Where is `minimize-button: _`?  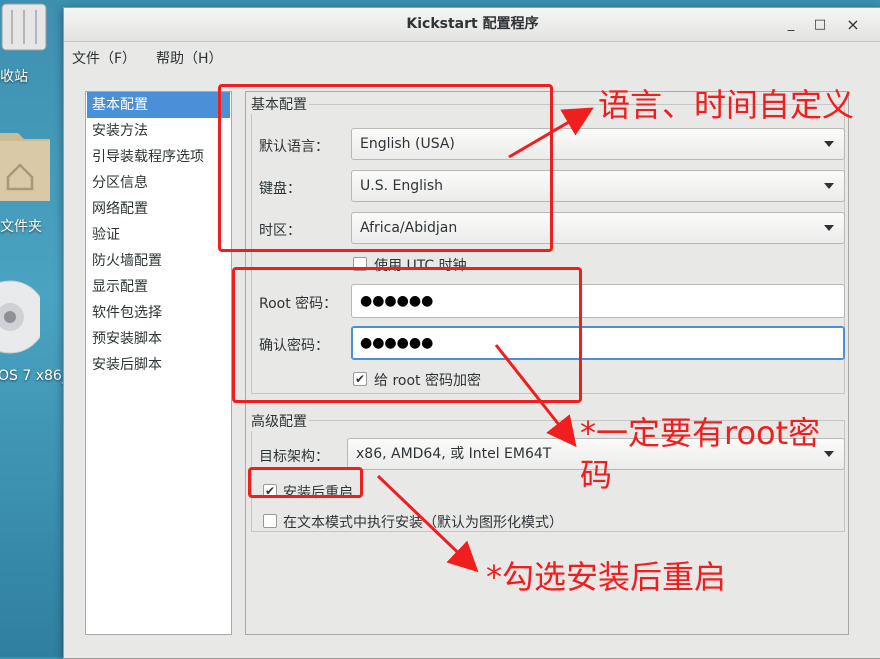 minimize-button: _ is located at coordinates (791, 25).